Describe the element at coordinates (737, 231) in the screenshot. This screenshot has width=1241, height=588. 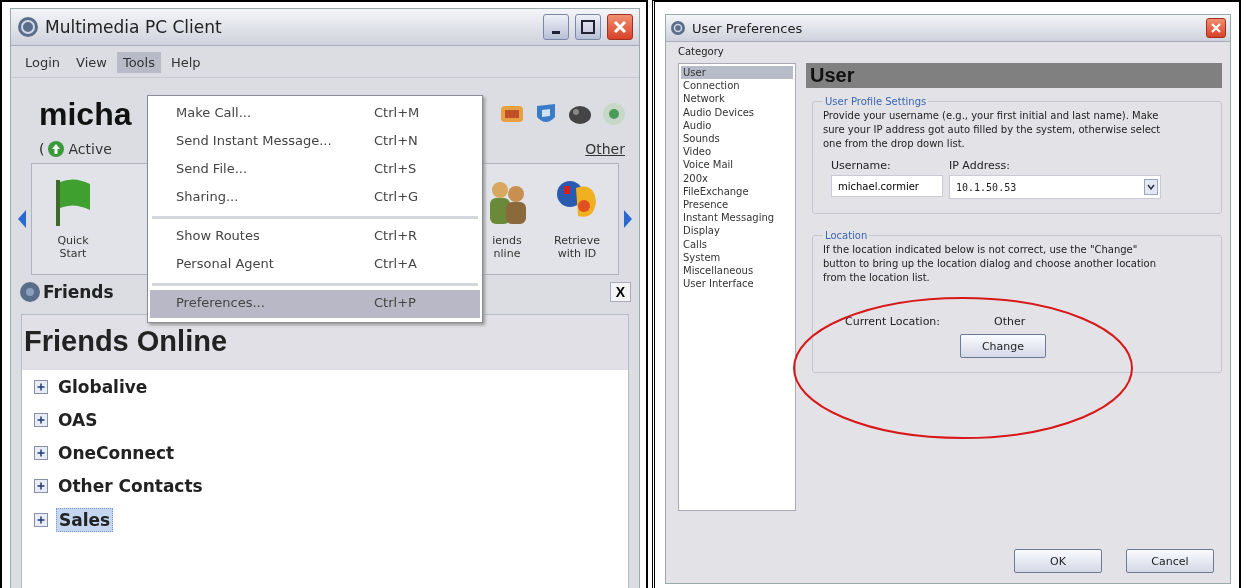
I see `category-item: Display` at that location.